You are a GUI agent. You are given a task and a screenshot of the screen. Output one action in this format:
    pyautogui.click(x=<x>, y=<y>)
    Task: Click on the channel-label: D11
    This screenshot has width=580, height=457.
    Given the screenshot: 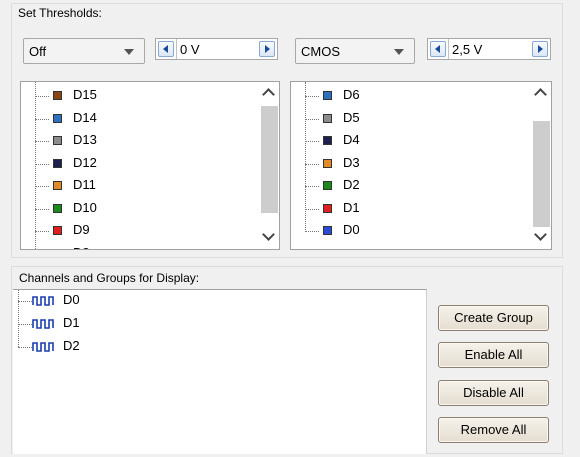 What is the action you would take?
    pyautogui.click(x=84, y=184)
    